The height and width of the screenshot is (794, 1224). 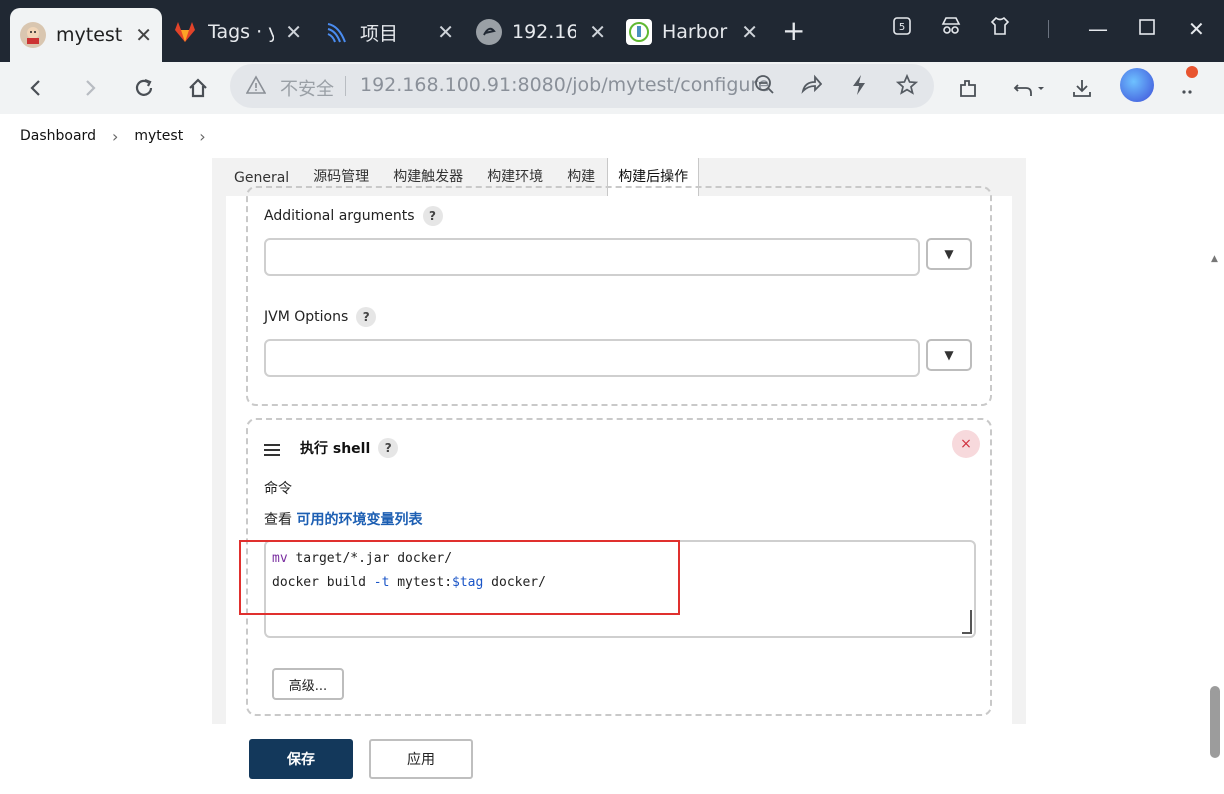 I want to click on tab-title: 项目, so click(x=379, y=33).